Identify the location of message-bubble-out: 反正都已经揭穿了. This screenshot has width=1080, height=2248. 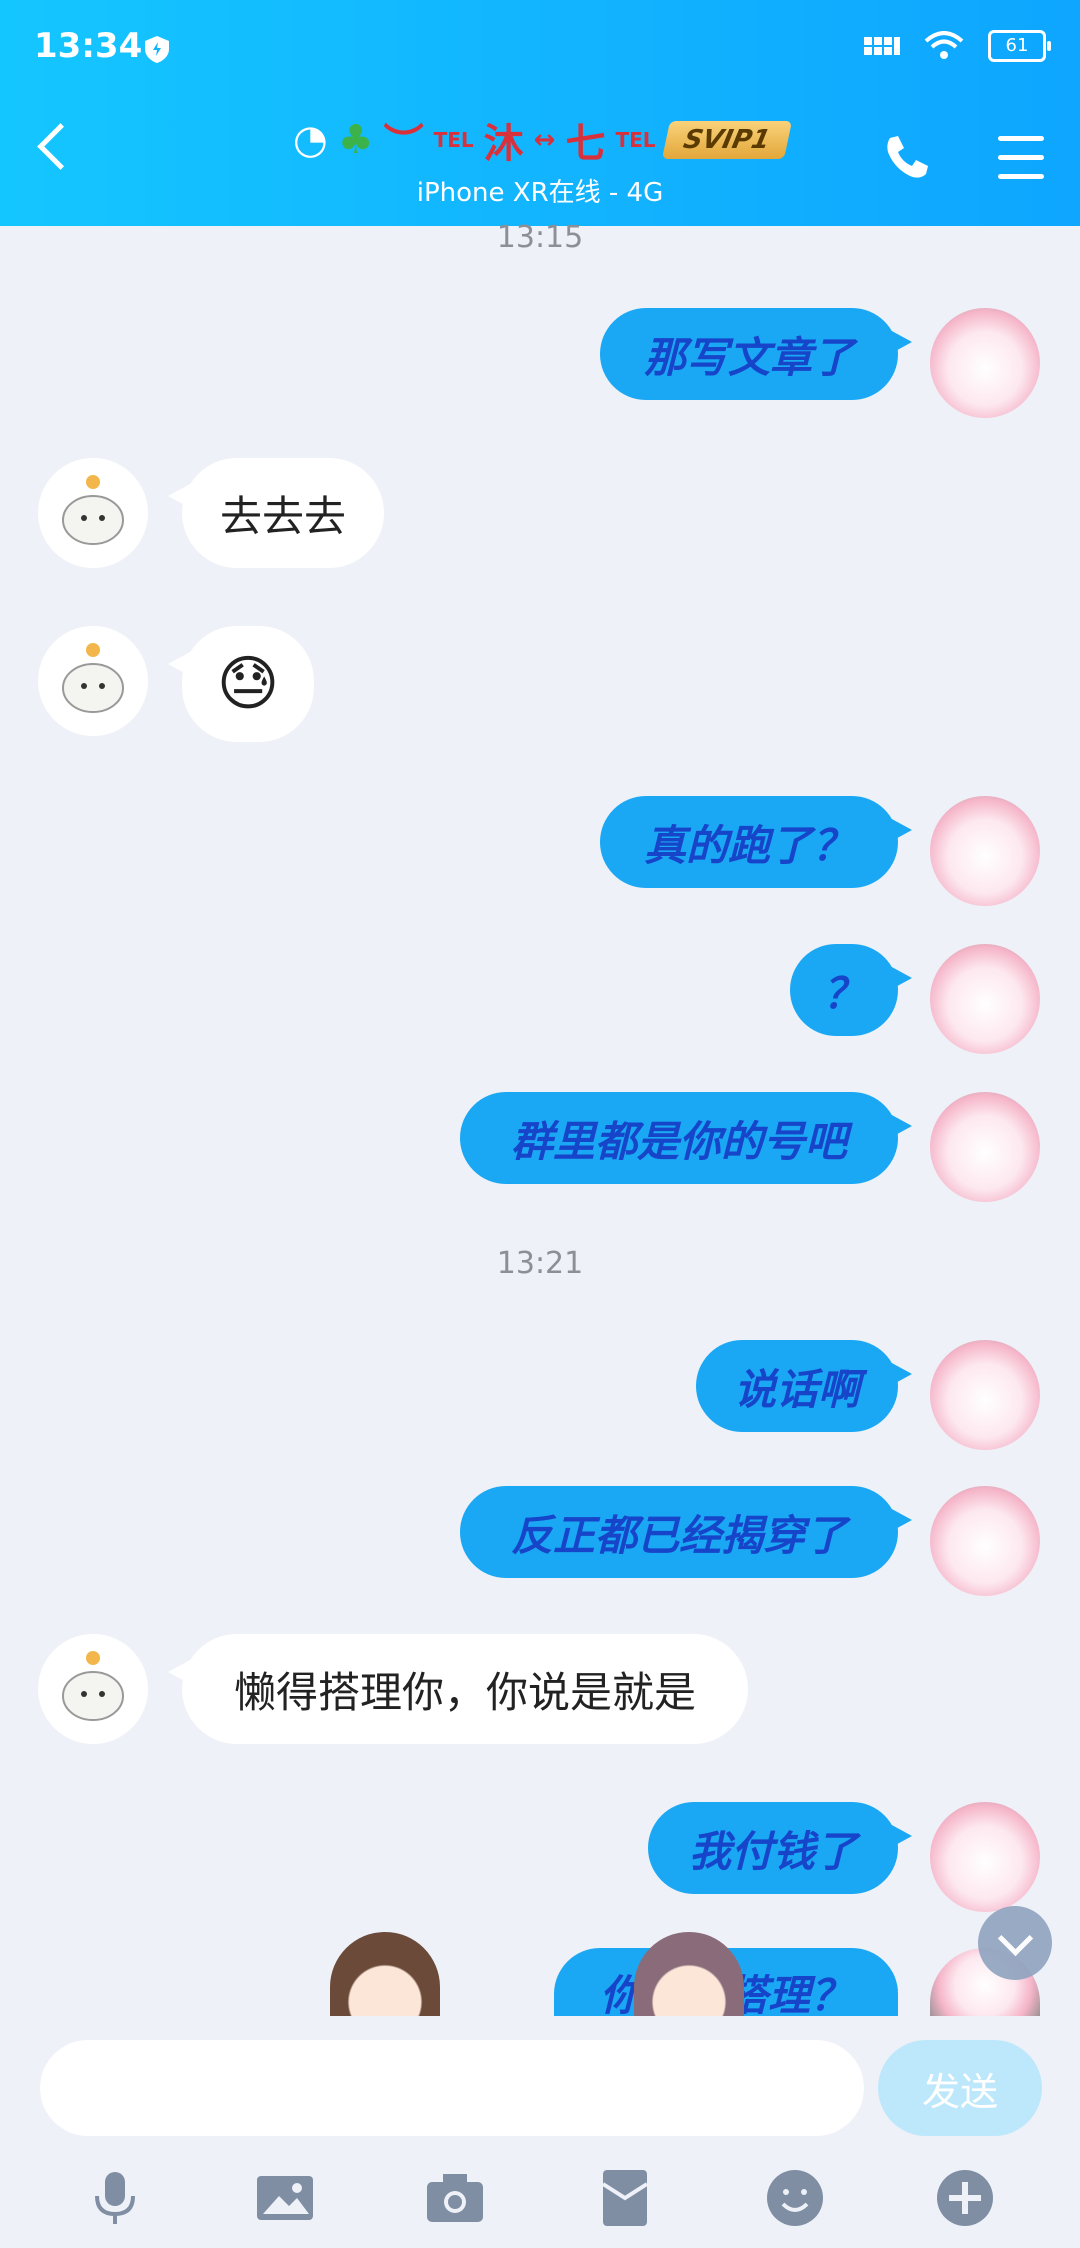
(686, 1532).